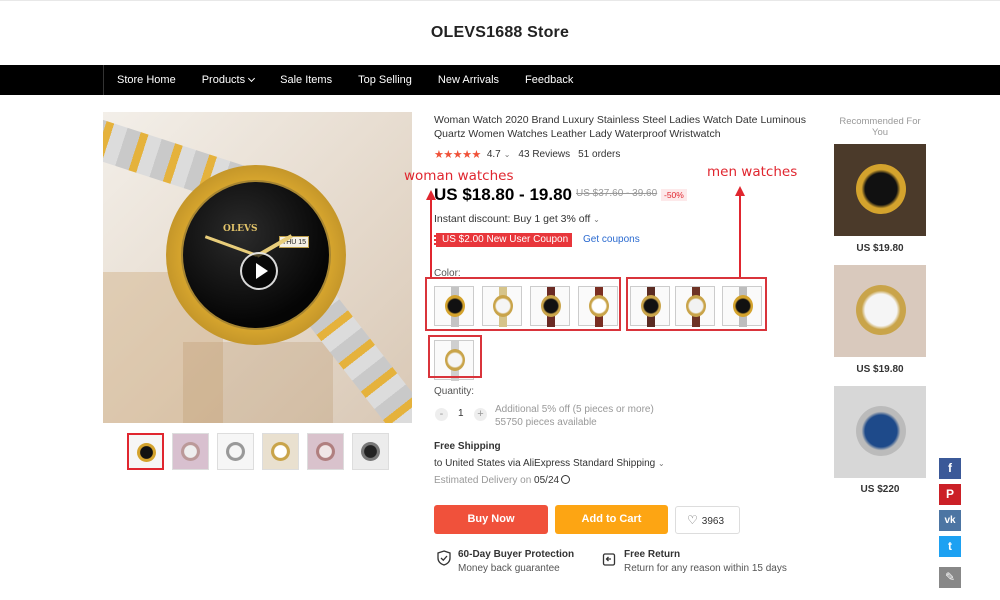 The width and height of the screenshot is (1000, 600). I want to click on free-return-title: Free Return, so click(652, 554).